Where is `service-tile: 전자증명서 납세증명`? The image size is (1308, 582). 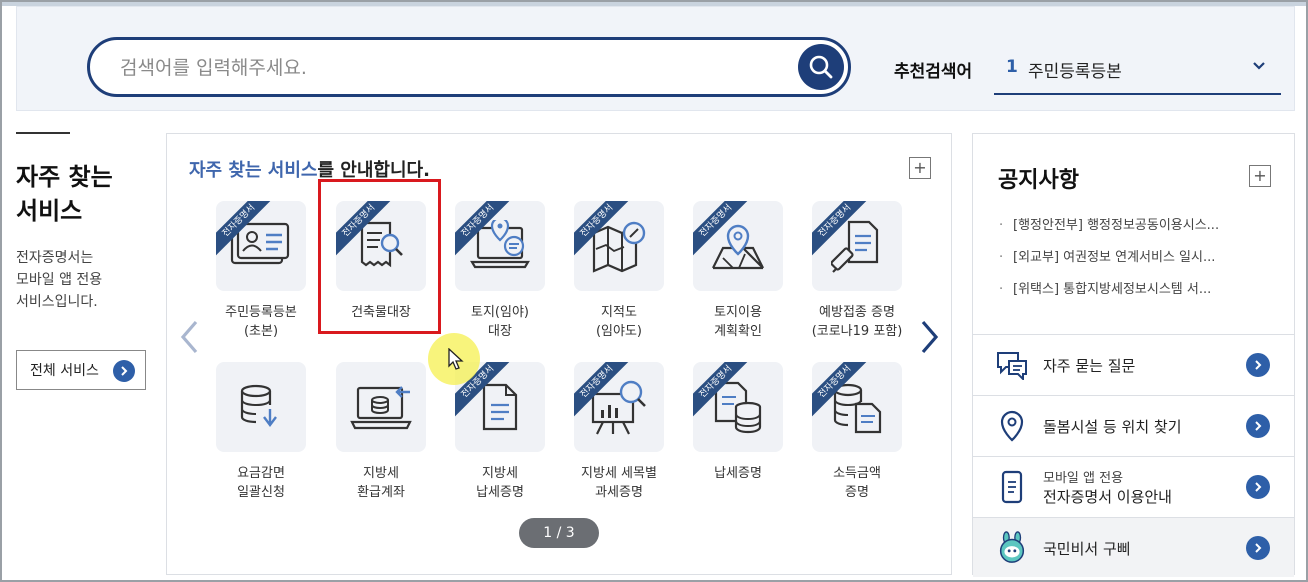
service-tile: 전자증명서 납세증명 is located at coordinates (738, 432).